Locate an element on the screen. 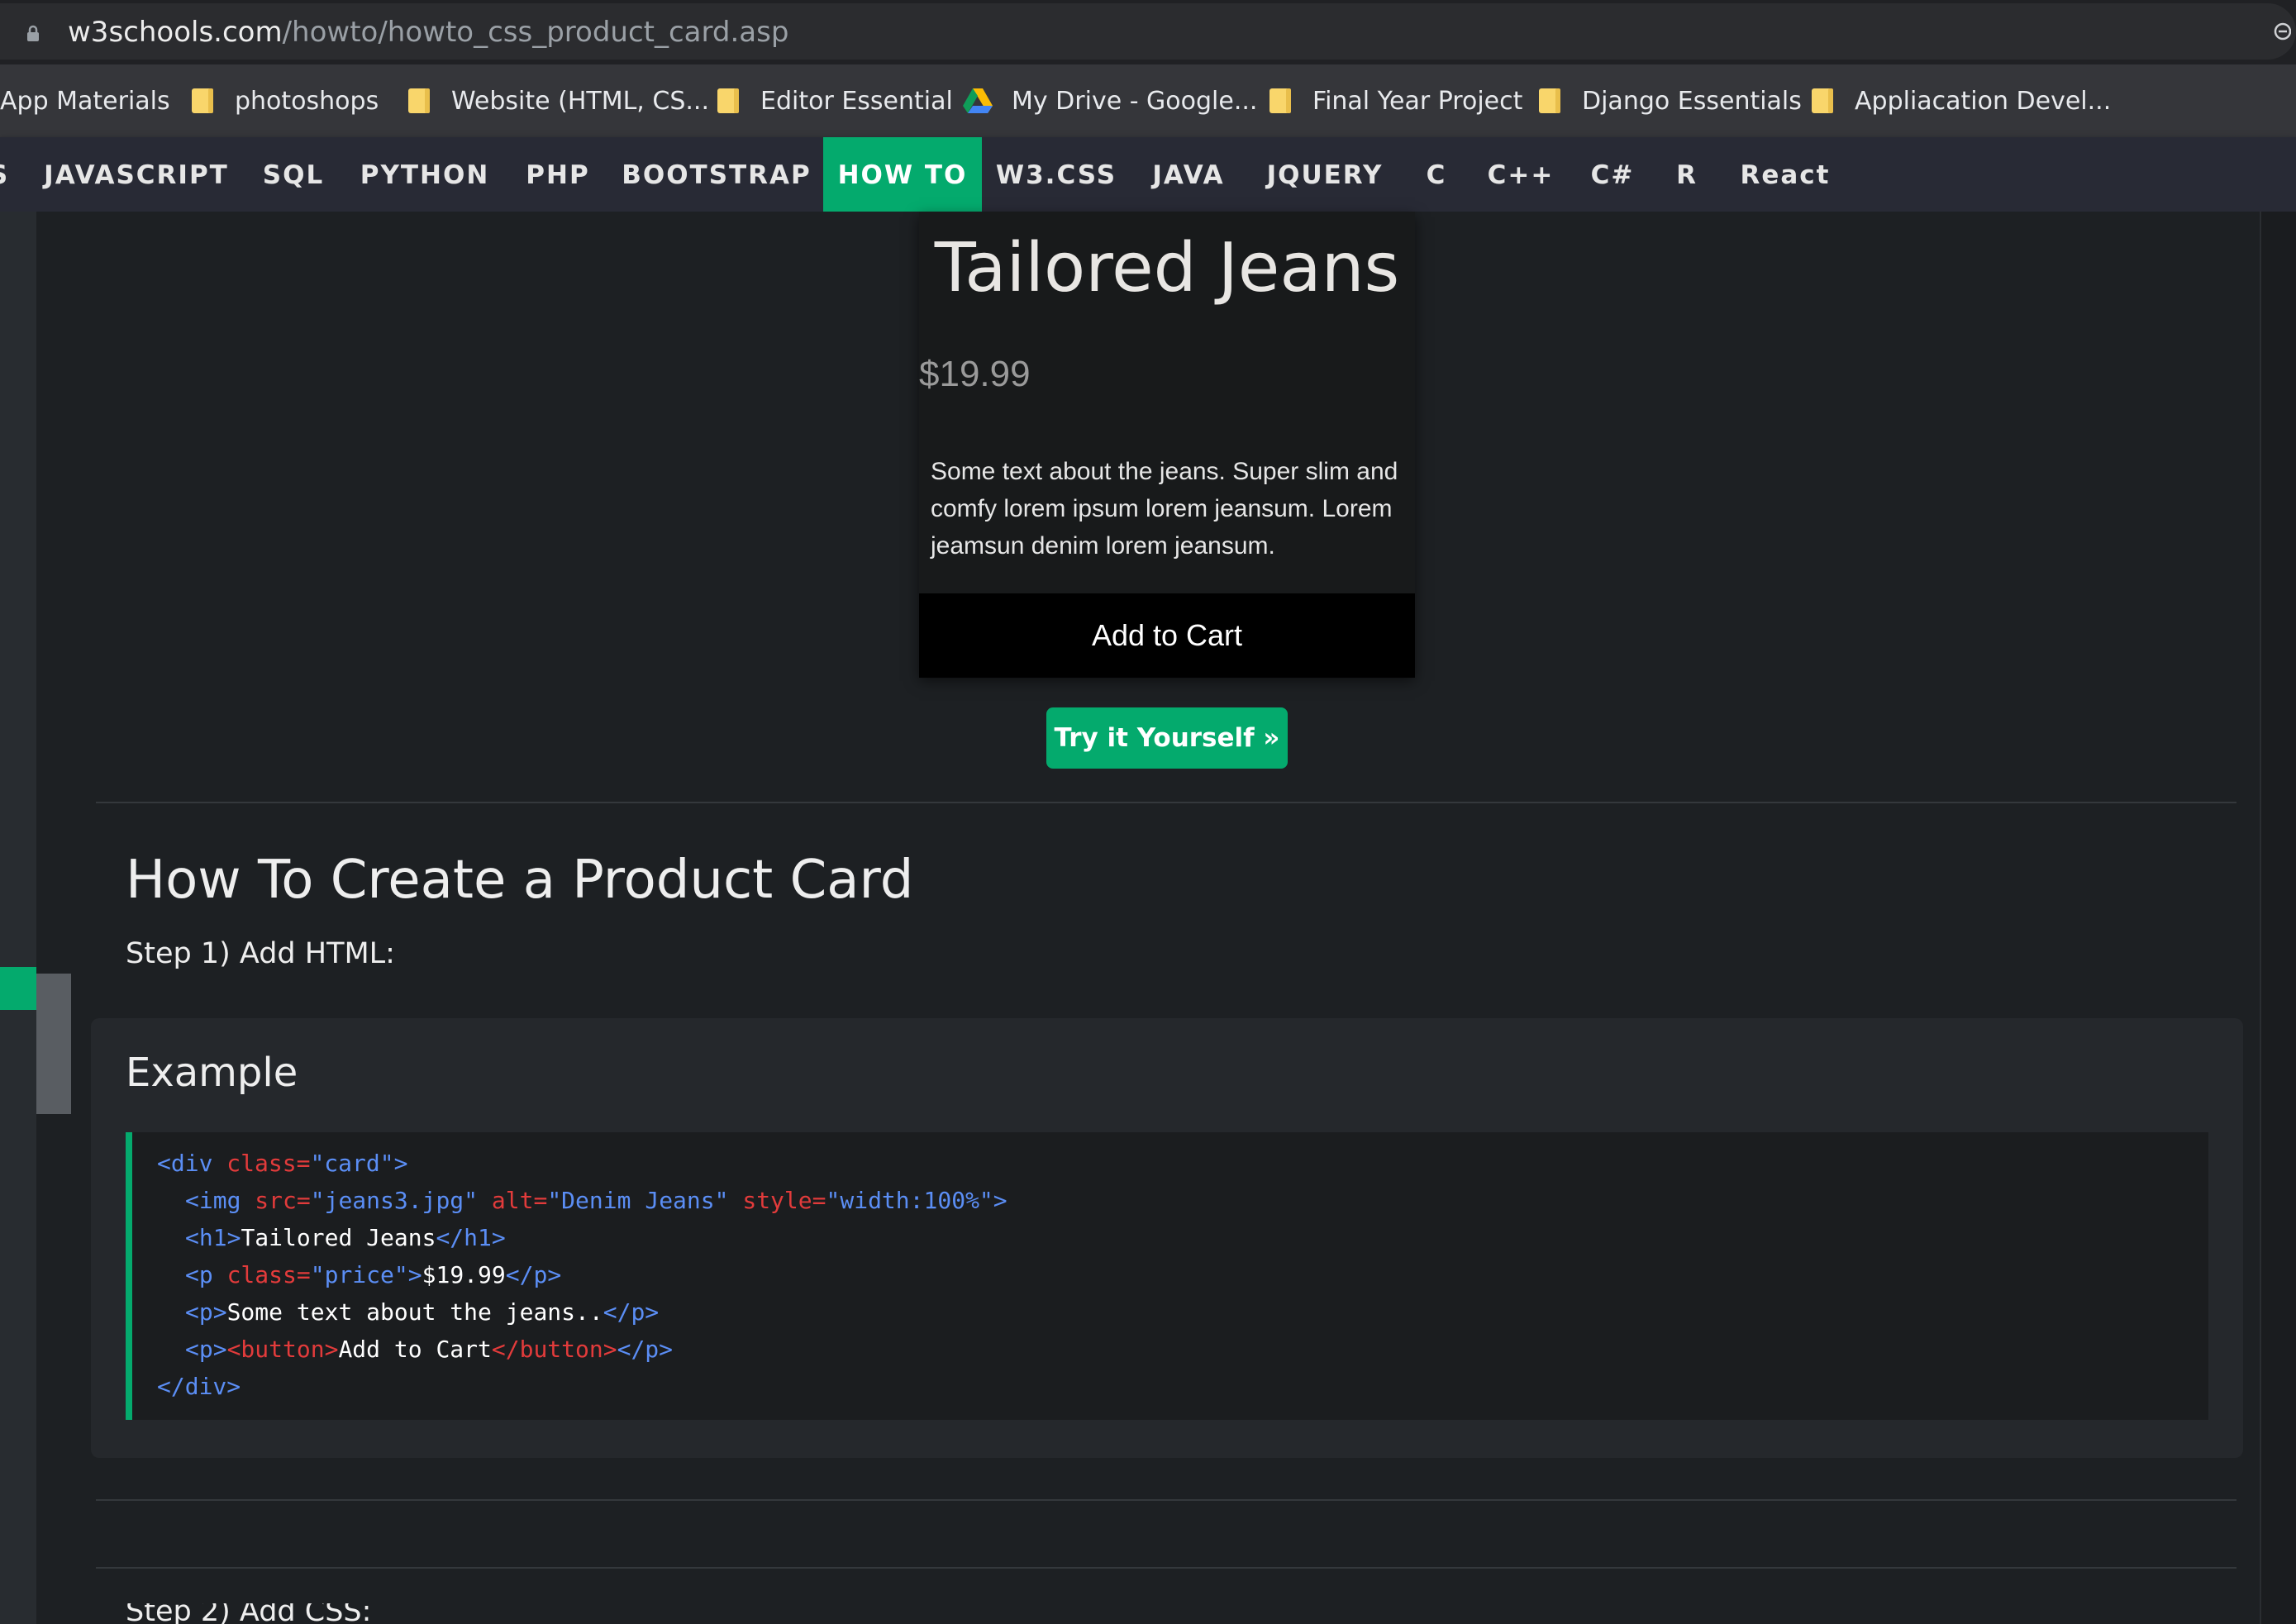 The width and height of the screenshot is (2296, 1624). code-line: <h1>Tailored Jeans</h1> is located at coordinates (345, 1237).